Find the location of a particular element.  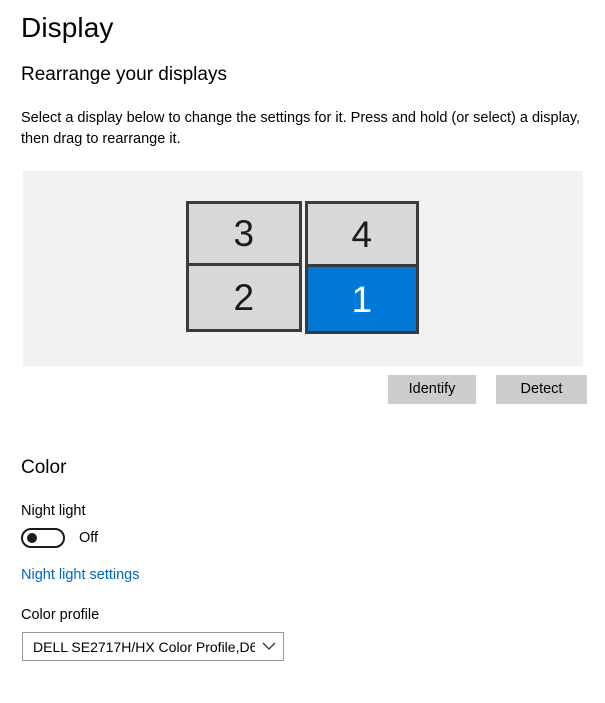

display-tile-3-number: 3 is located at coordinates (244, 233).